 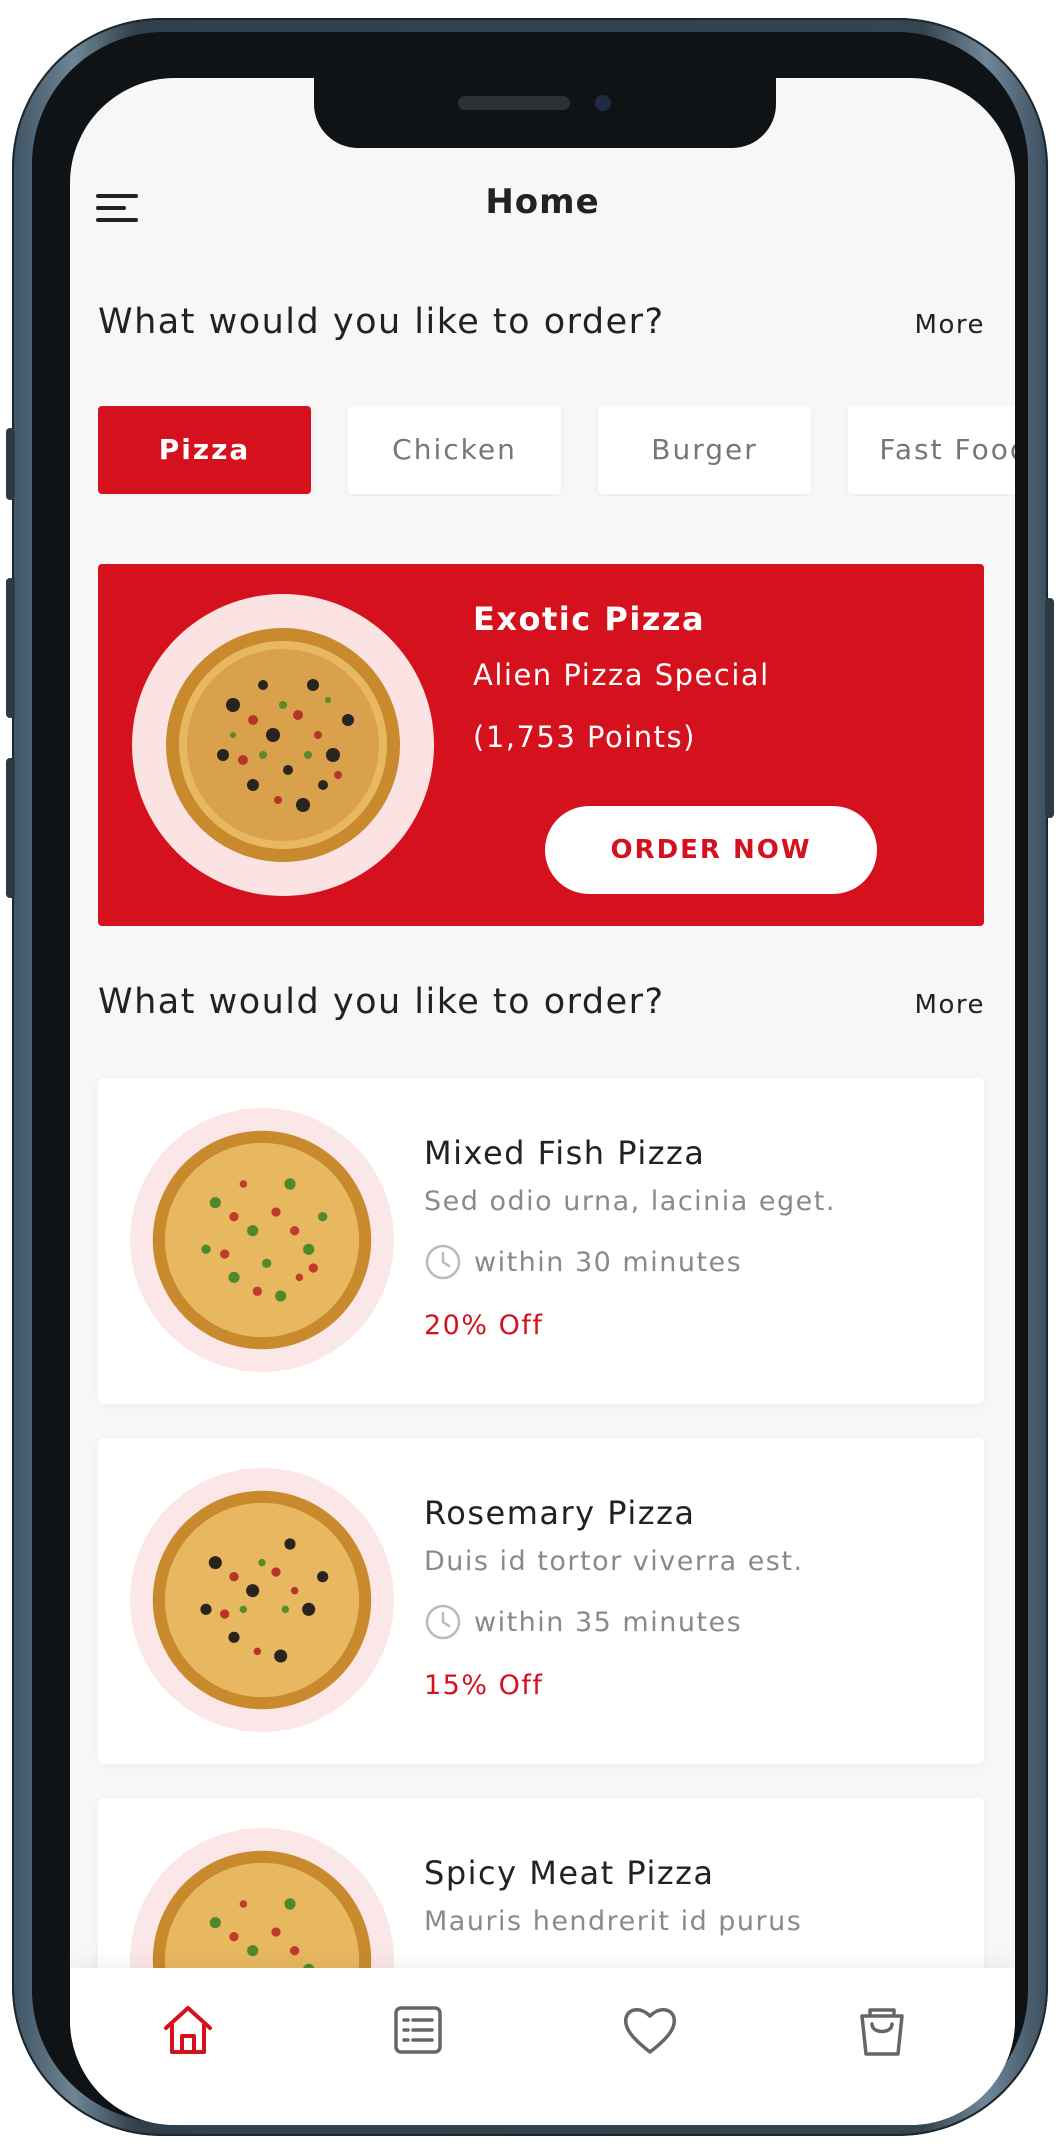 I want to click on home-icon, so click(x=188, y=2030).